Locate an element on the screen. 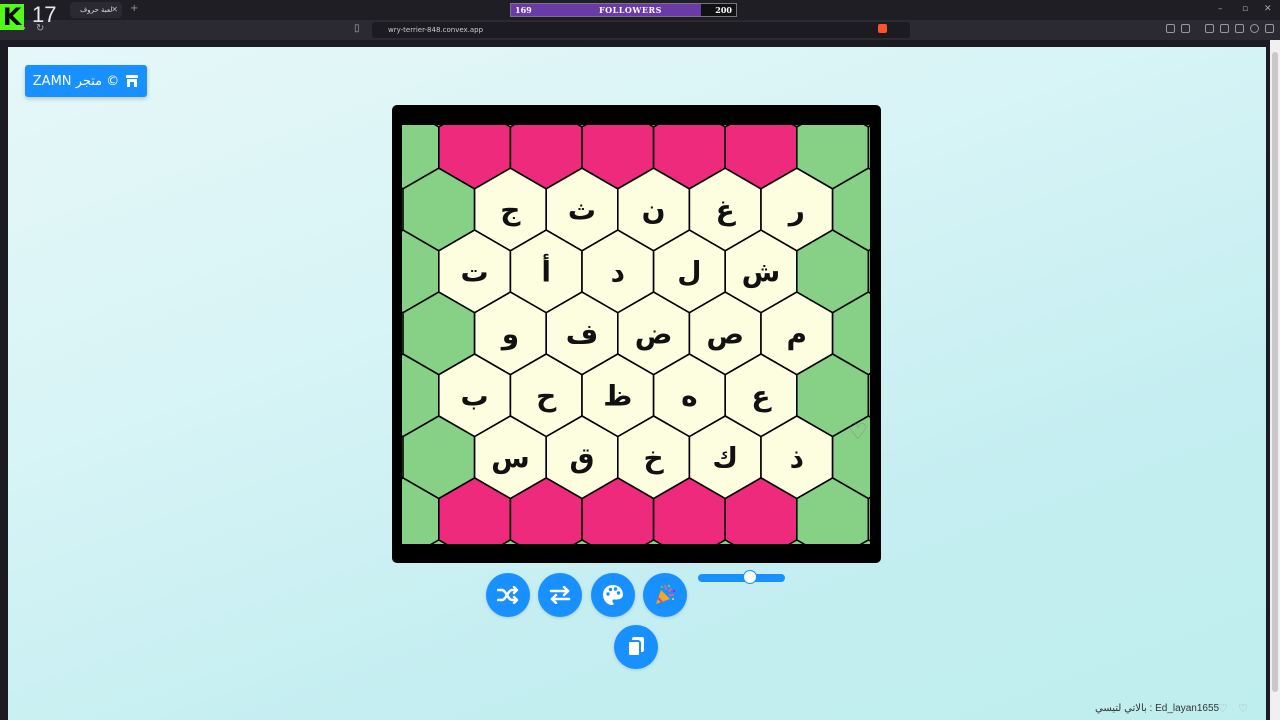  followers-goal: 200 is located at coordinates (723, 10).